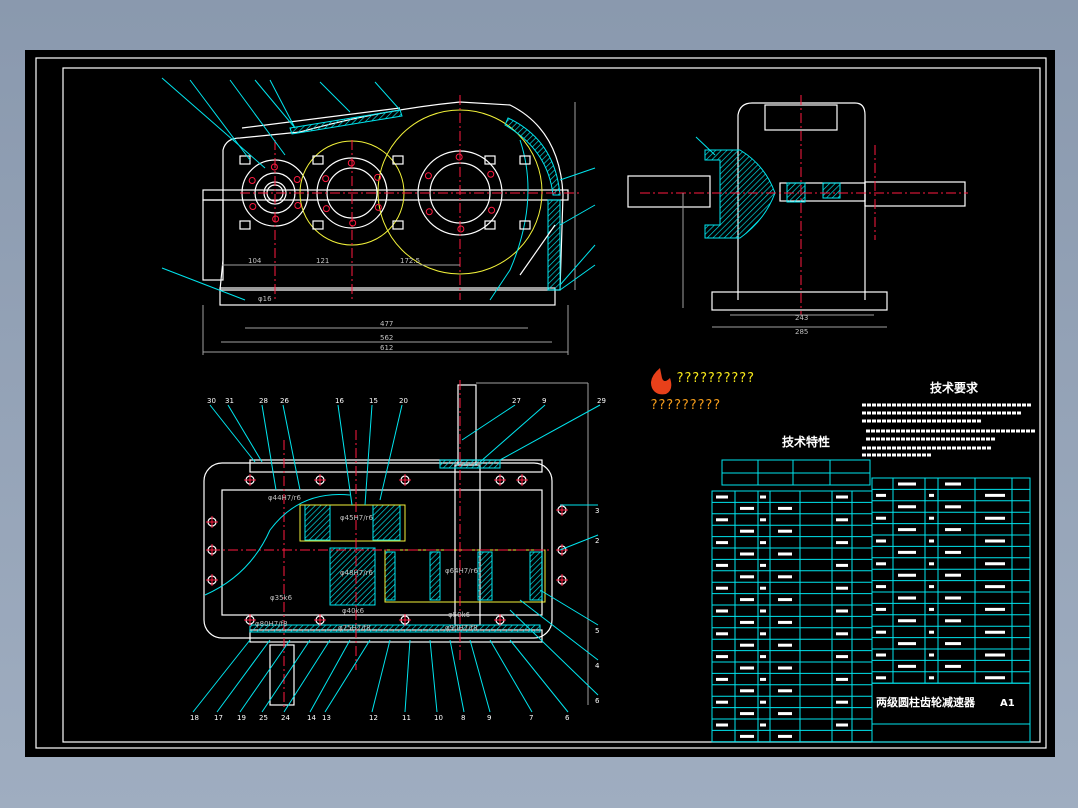 This screenshot has height=808, width=1078. Describe the element at coordinates (459, 615) in the screenshot. I see `fit-50: φ50k6` at that location.